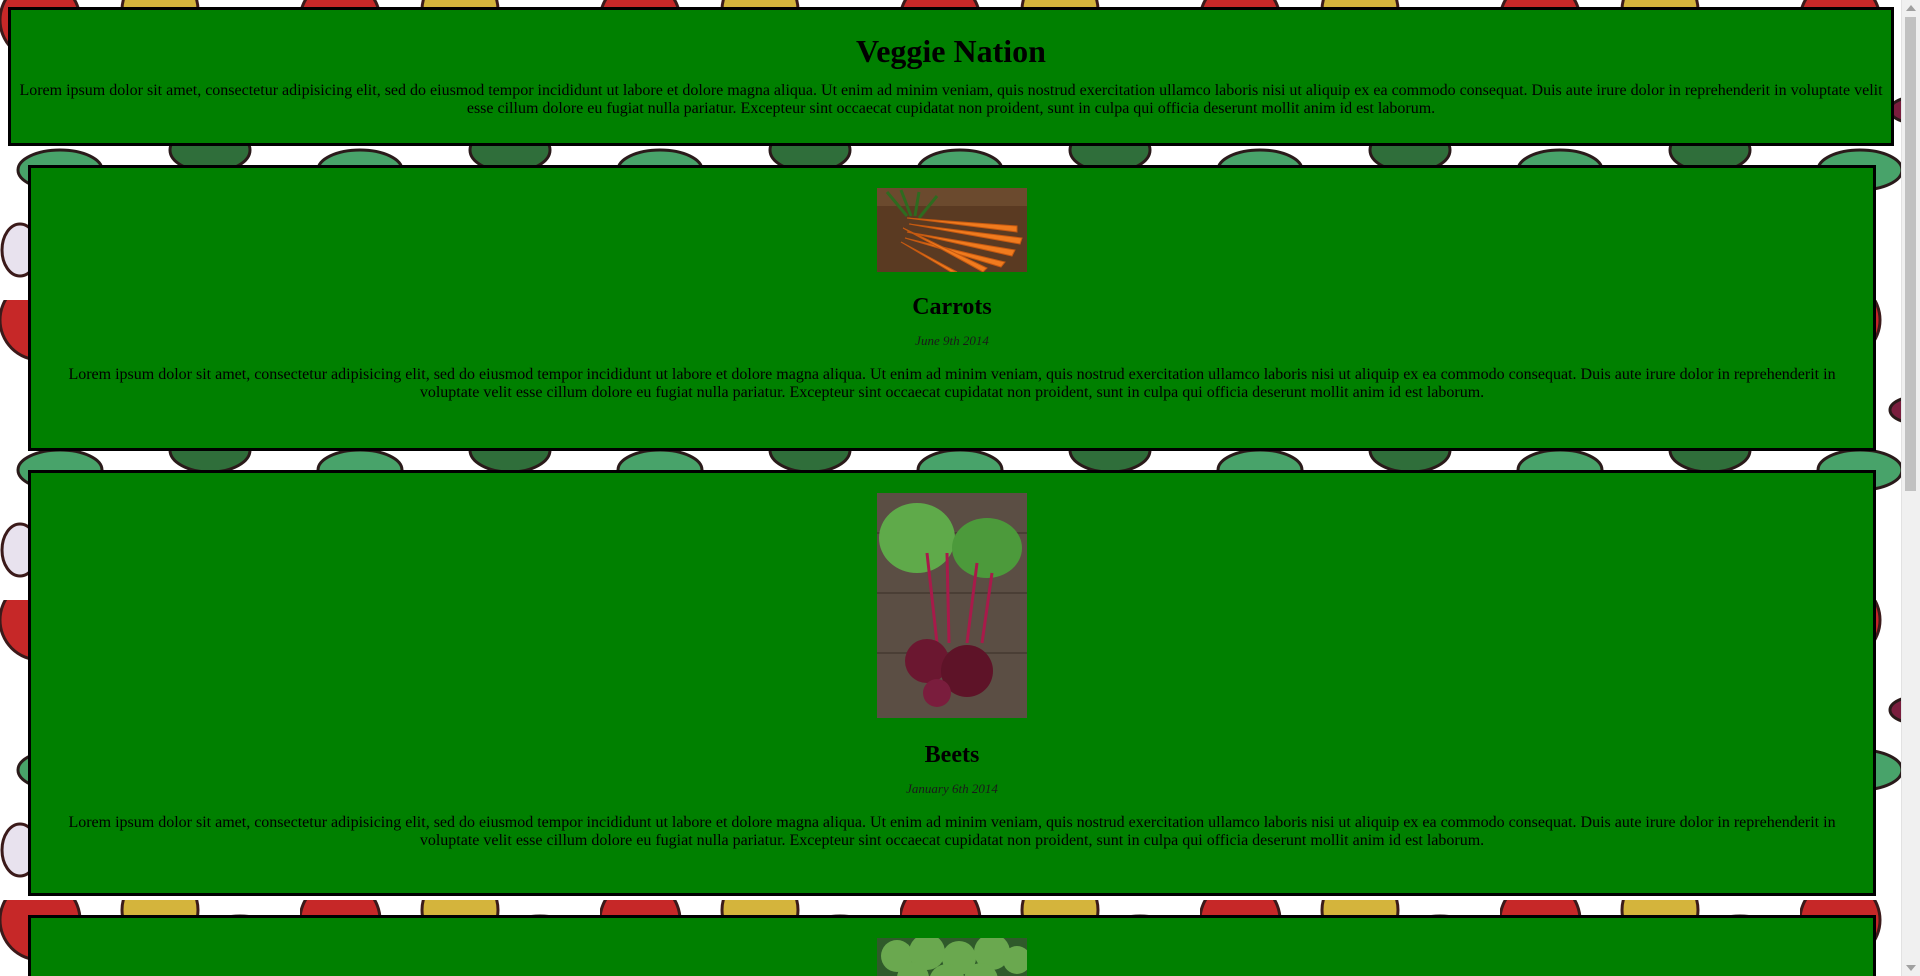 The height and width of the screenshot is (976, 1920). Describe the element at coordinates (954, 955) in the screenshot. I see `broccoli-photo` at that location.